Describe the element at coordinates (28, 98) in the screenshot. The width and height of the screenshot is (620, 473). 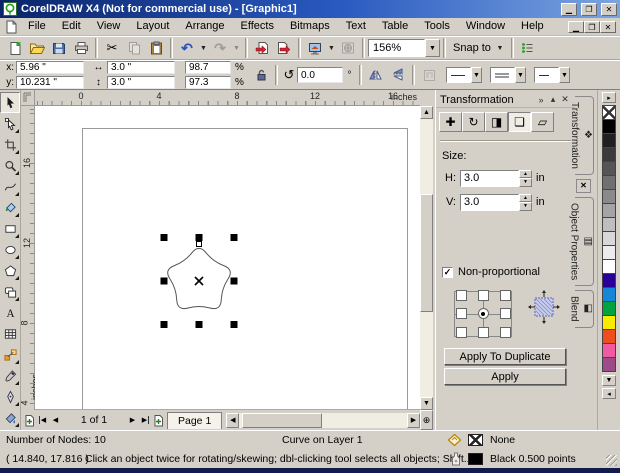
I see `ruler-origin` at that location.